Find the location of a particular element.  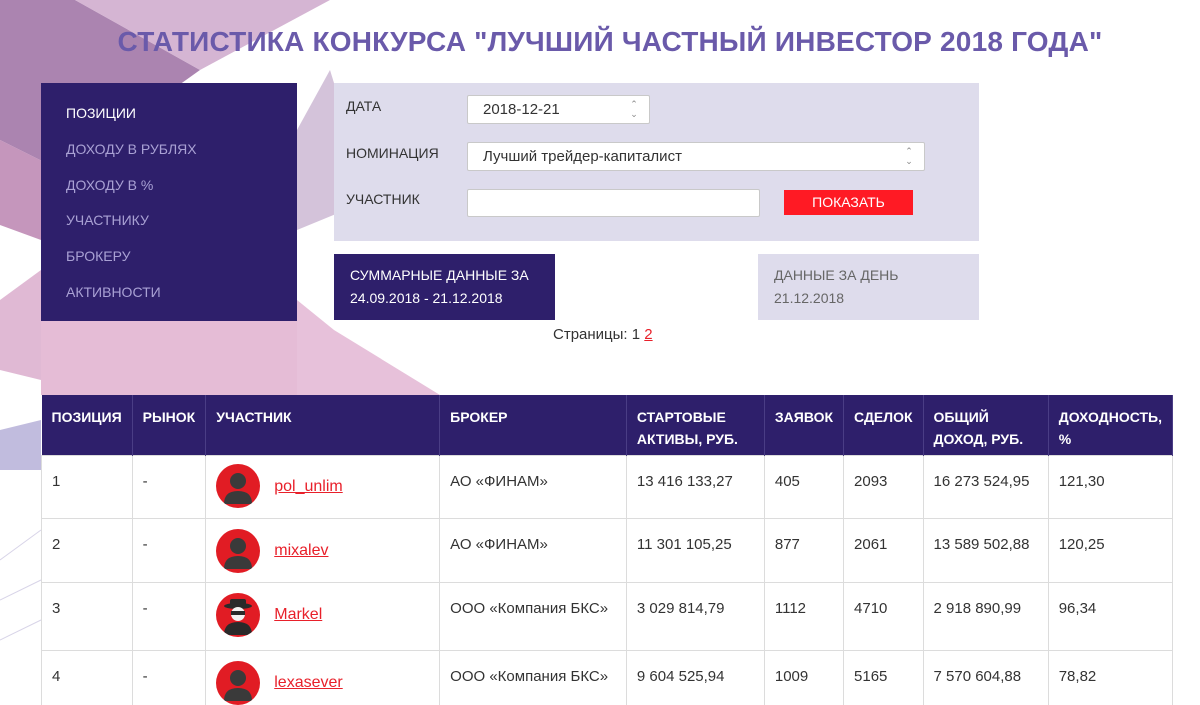

select-arrows-icon: ⌃ ⌄ is located at coordinates (909, 156).